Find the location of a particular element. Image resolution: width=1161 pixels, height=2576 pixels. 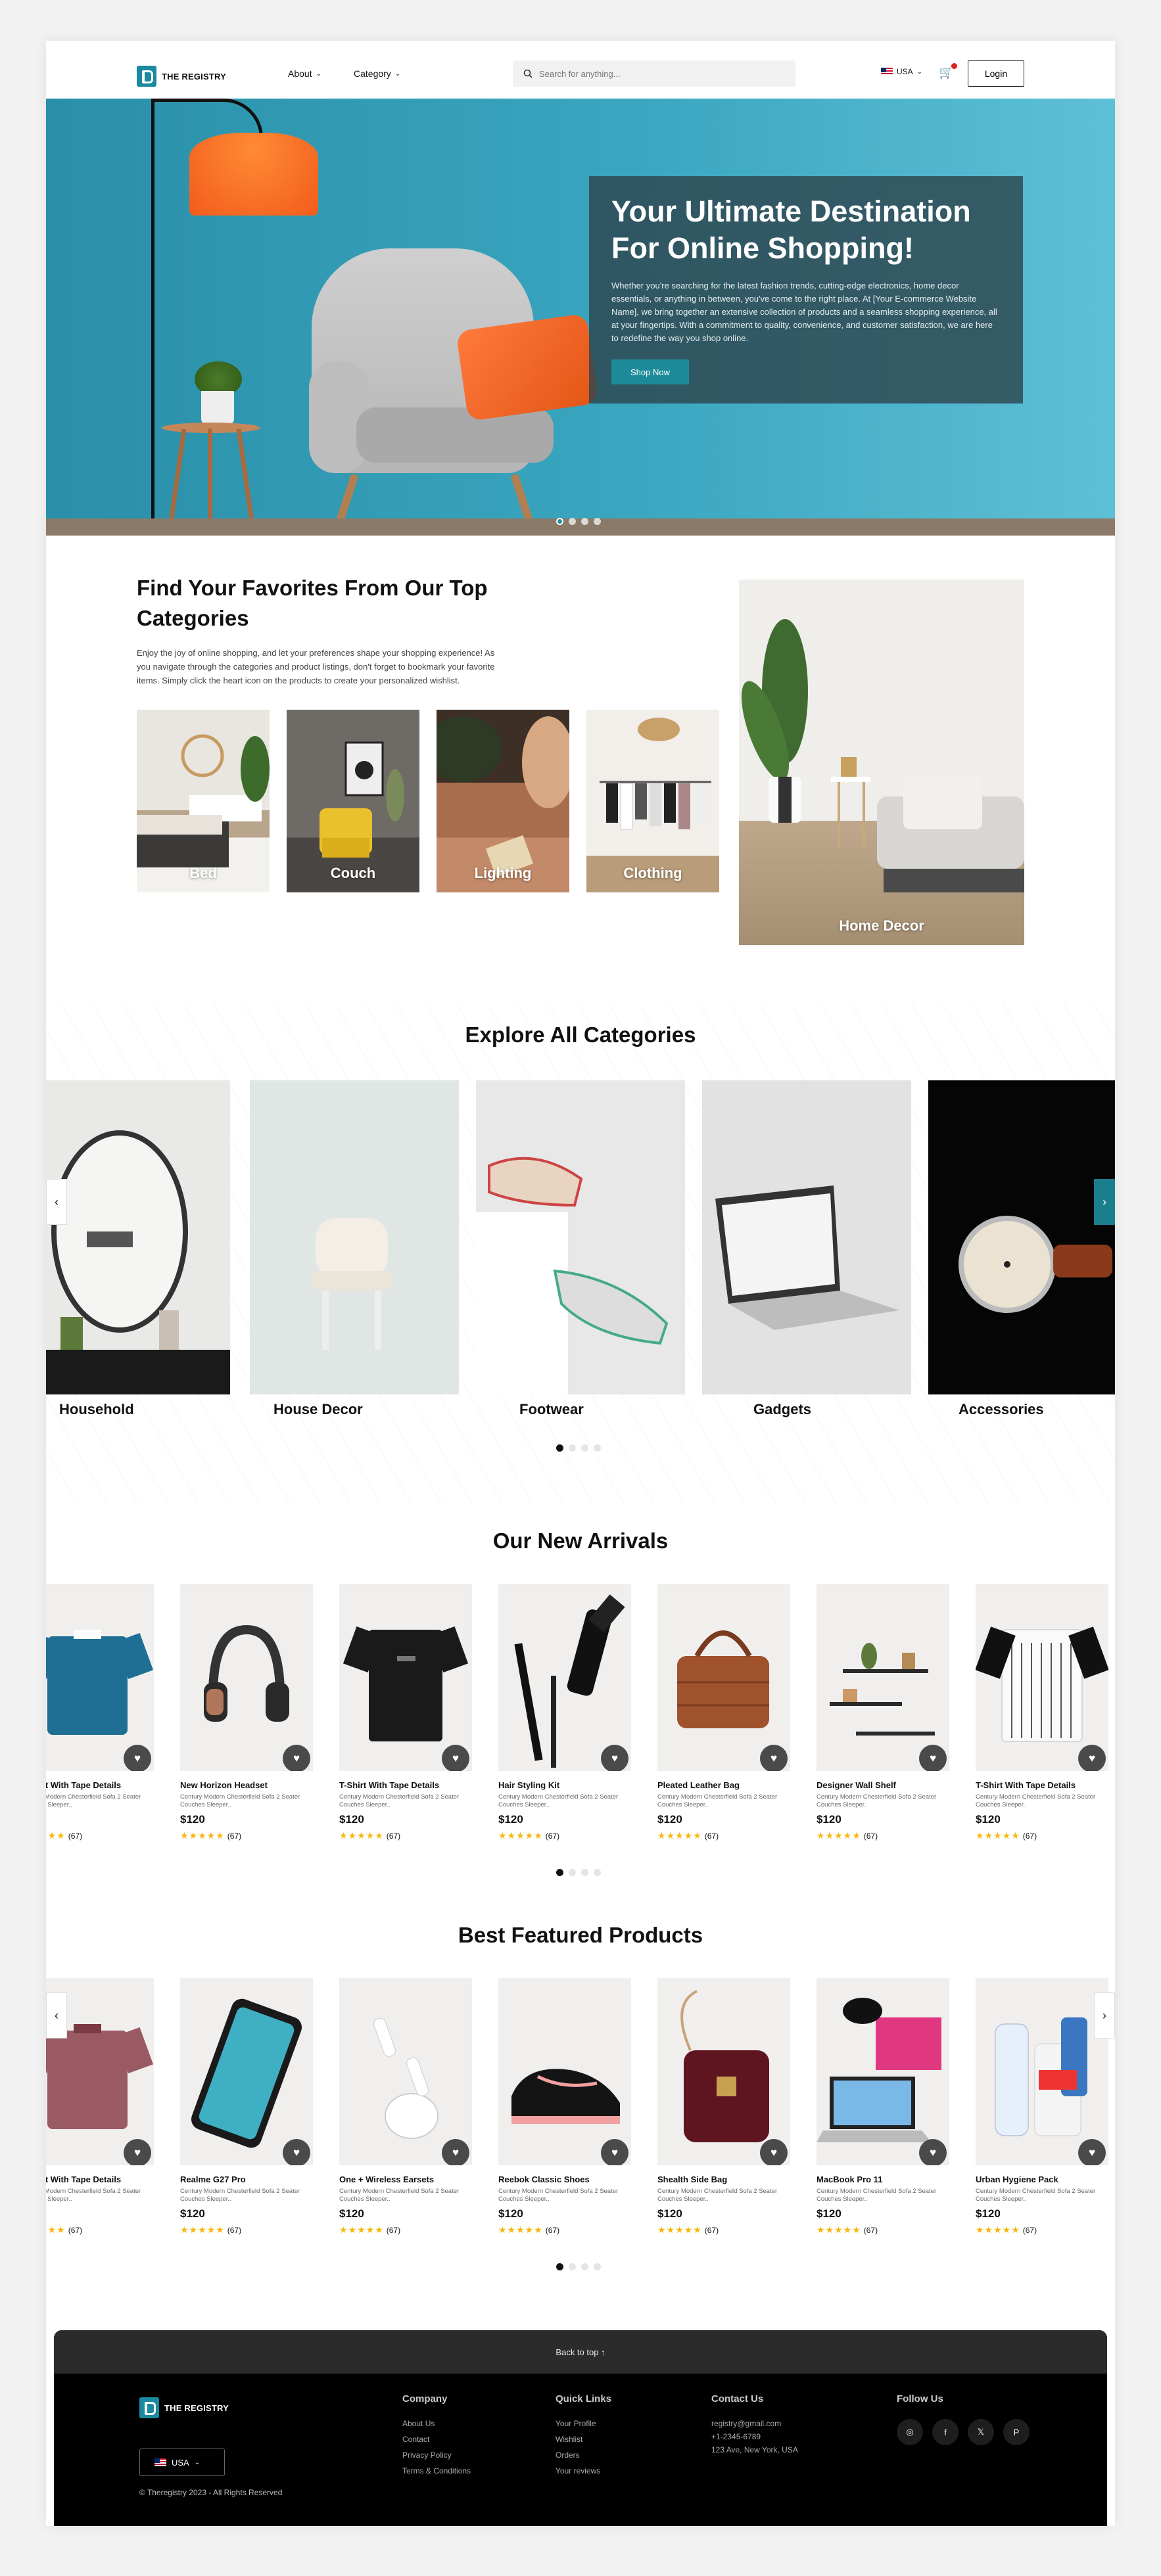

footer-logo: THE REGISTRY is located at coordinates (184, 2407).